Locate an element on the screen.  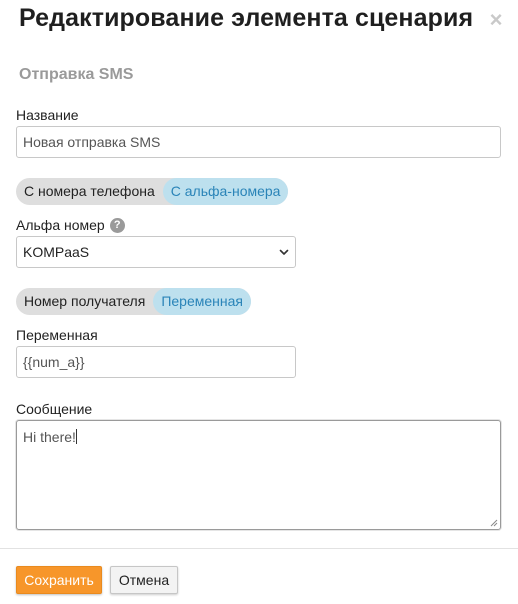
toggle-option-alpha-number: С альфа-номера is located at coordinates (225, 191).